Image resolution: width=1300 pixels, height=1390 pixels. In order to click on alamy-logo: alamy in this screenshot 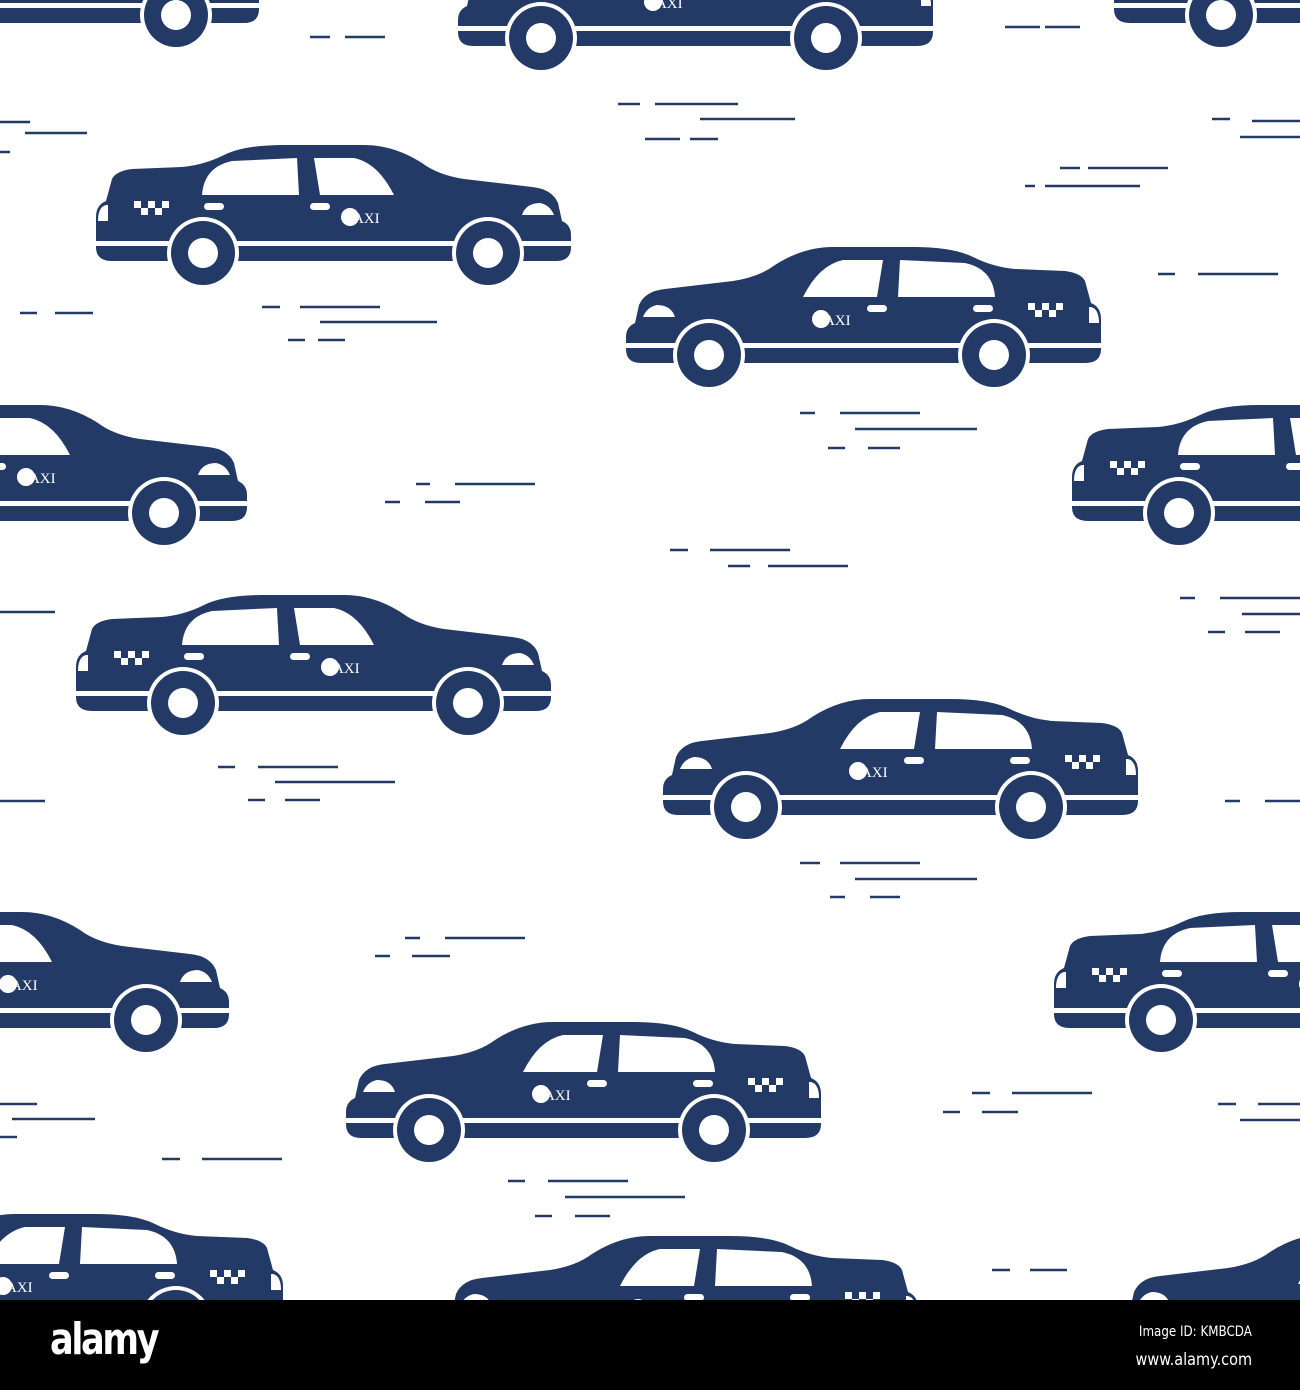, I will do `click(105, 1339)`.